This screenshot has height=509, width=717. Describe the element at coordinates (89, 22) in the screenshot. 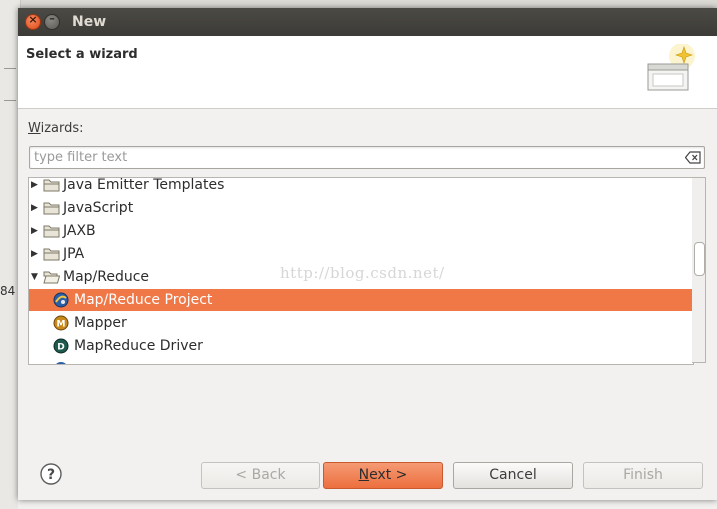

I see `dialog-title: New` at that location.